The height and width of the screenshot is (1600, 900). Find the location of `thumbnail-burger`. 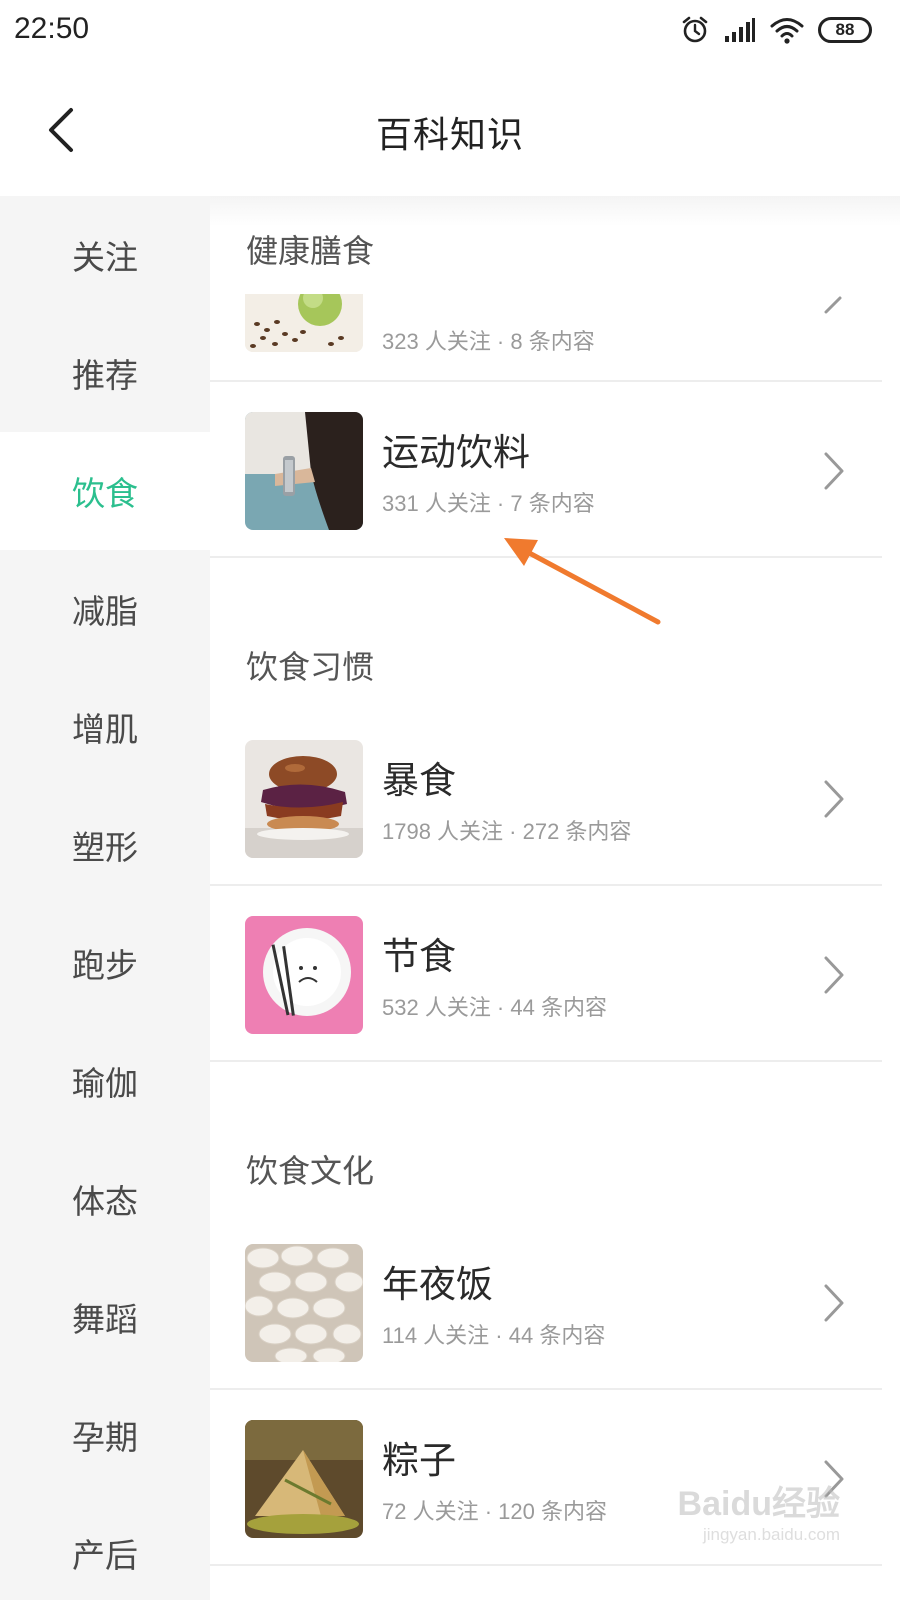

thumbnail-burger is located at coordinates (304, 799).